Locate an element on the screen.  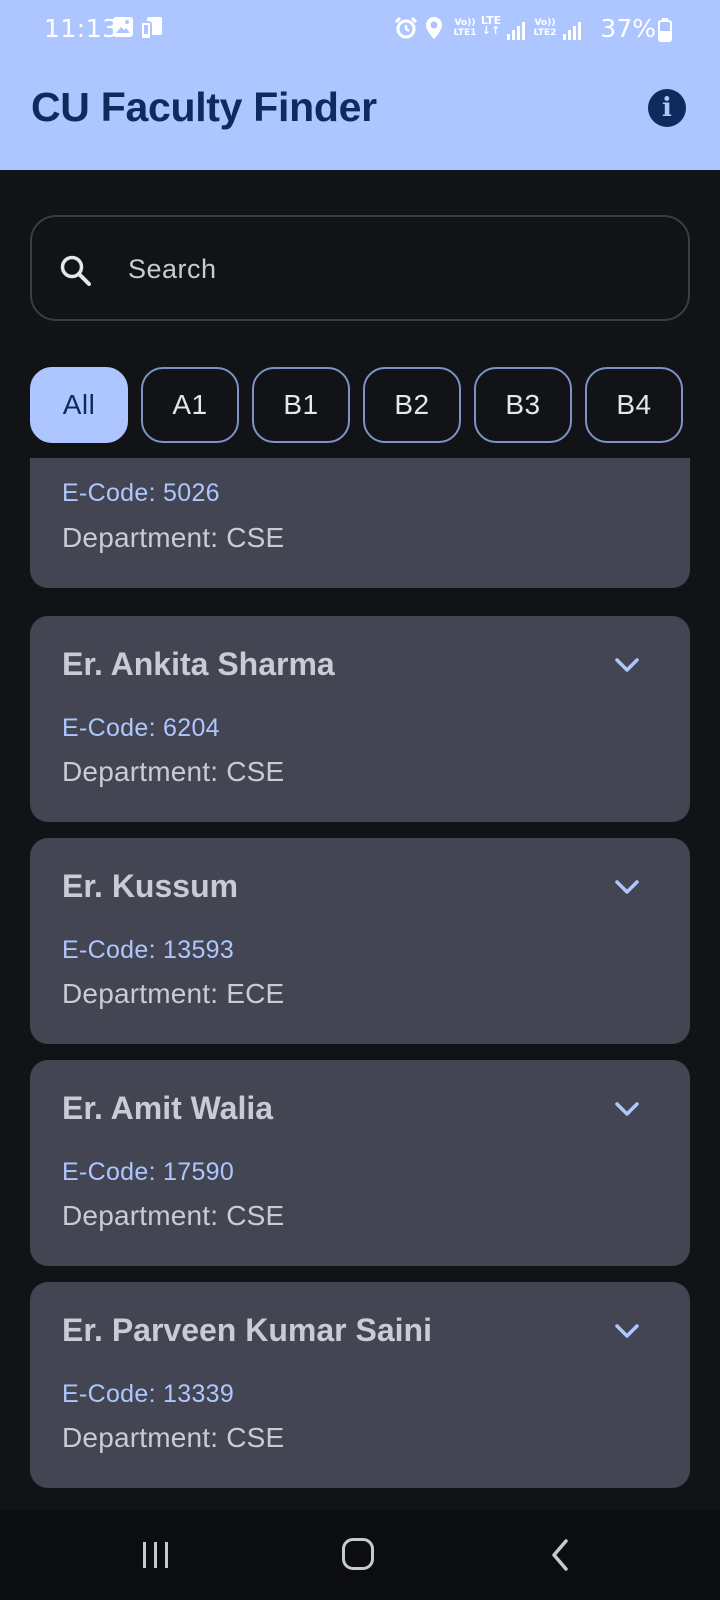
network-1-label: Vo)) LTE1 is located at coordinates (465, 28).